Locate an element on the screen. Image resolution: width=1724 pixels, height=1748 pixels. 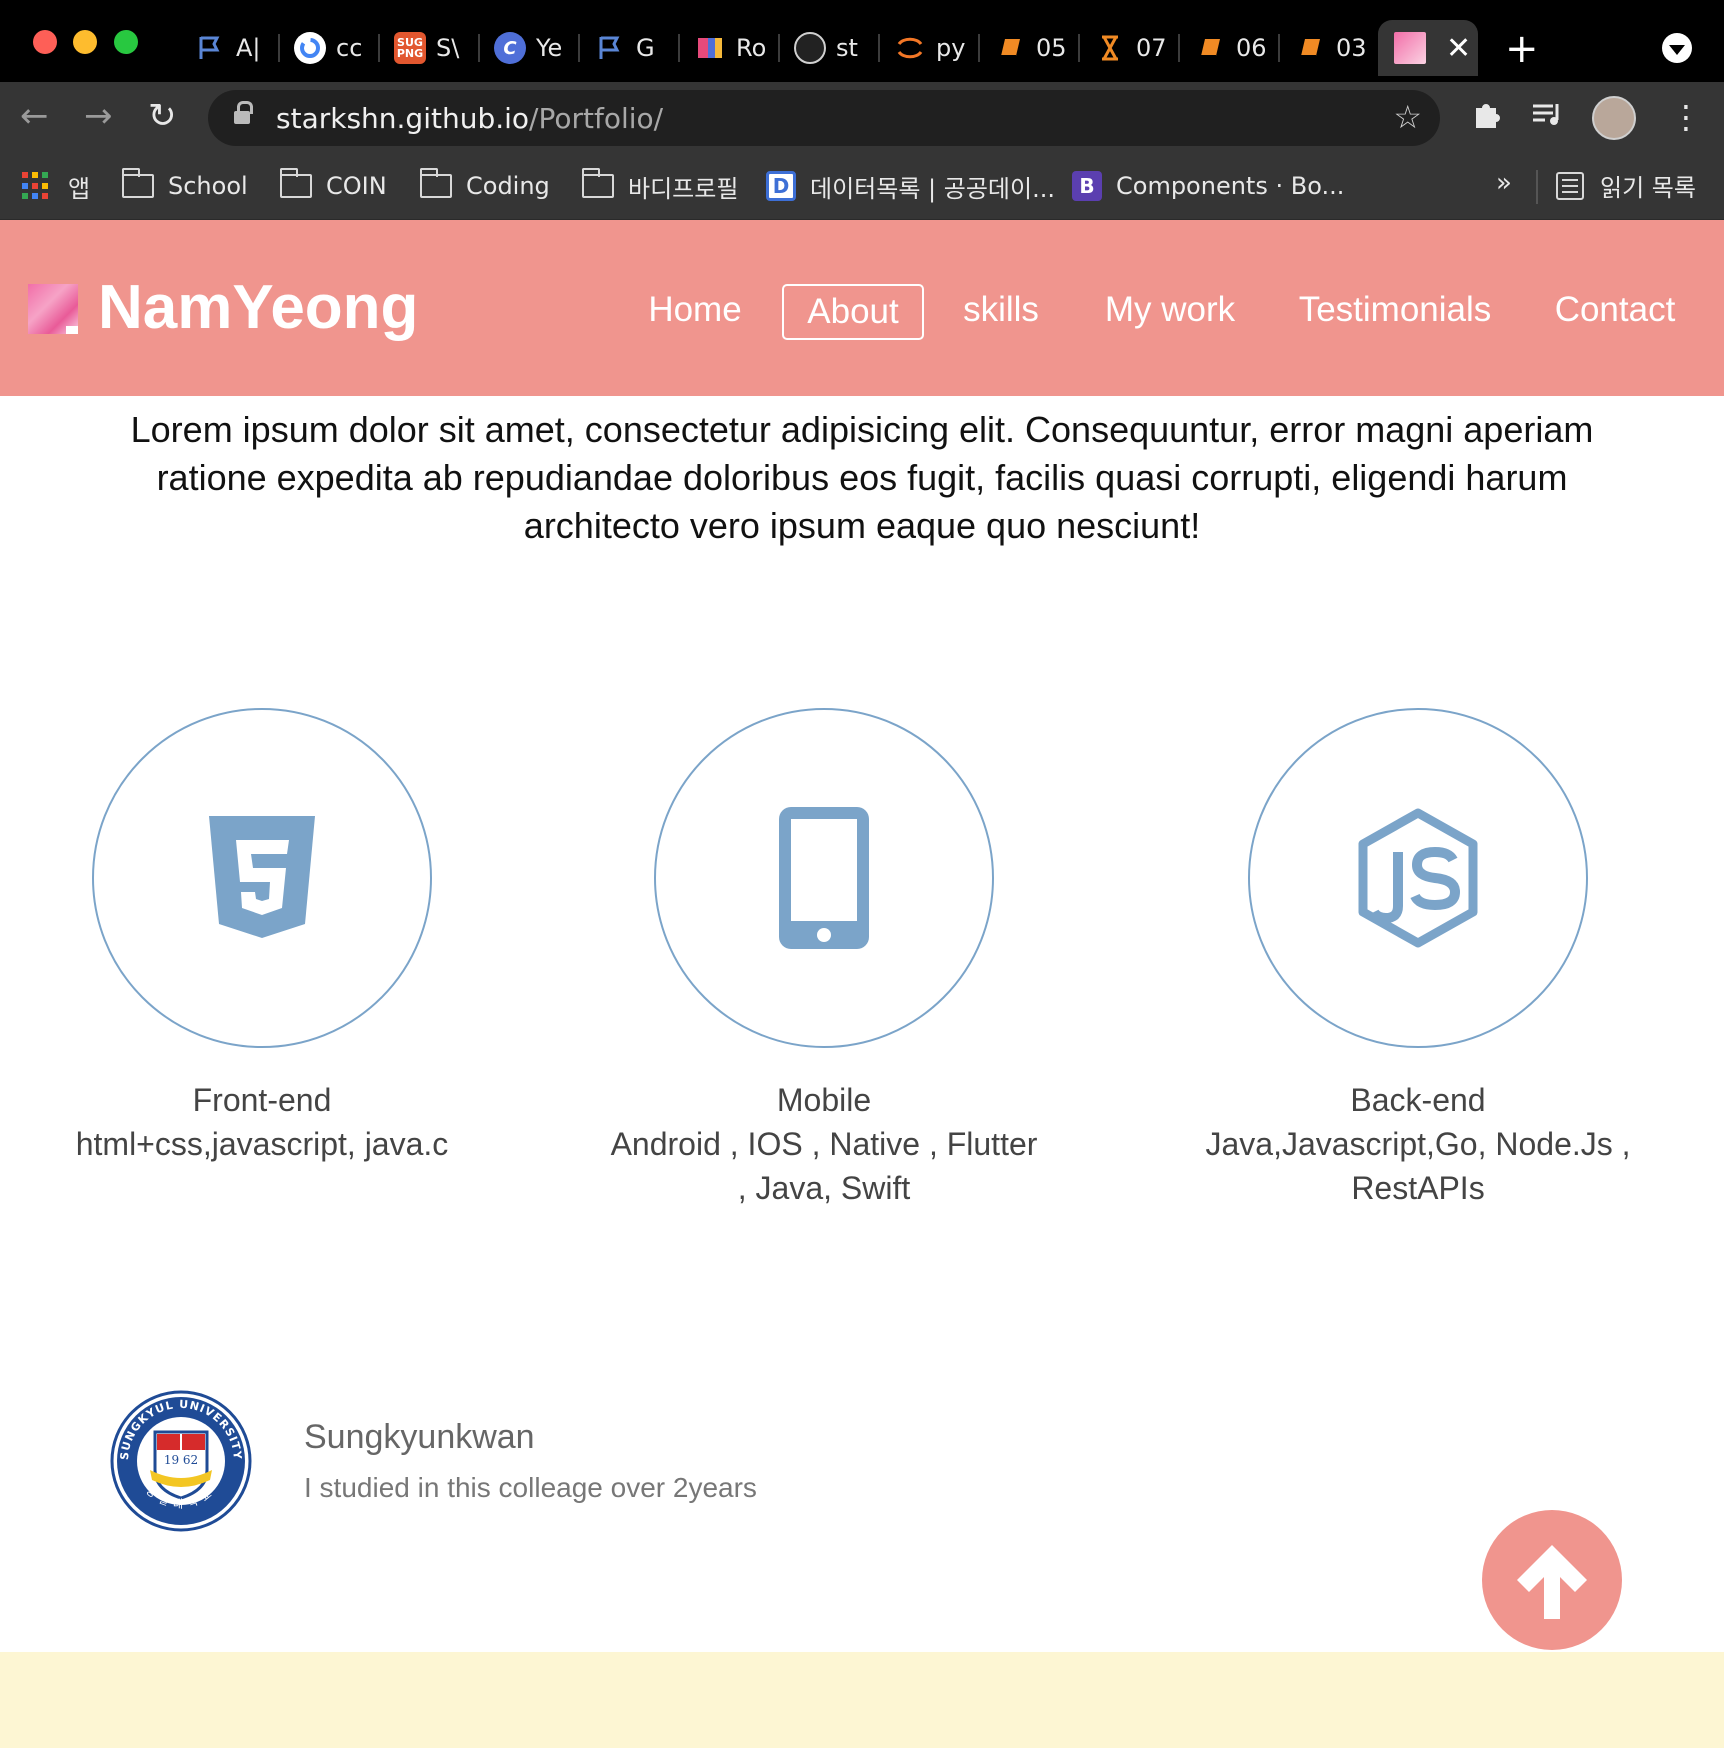
browser-tab: cc is located at coordinates (328, 48).